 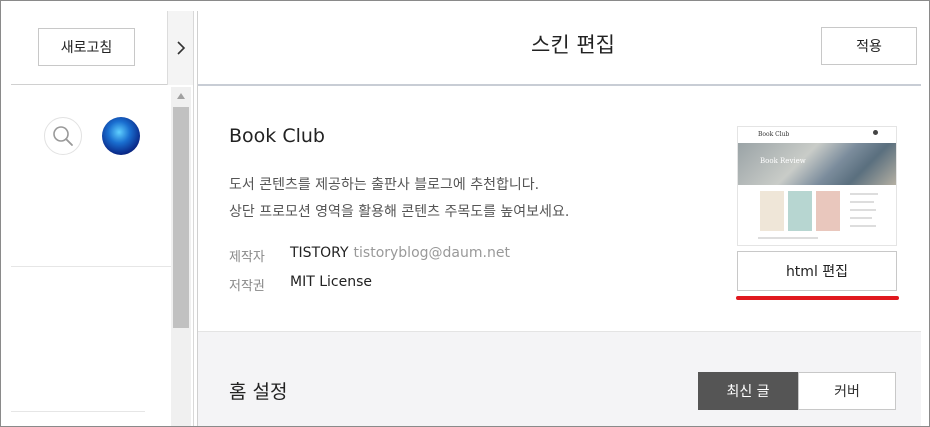 I want to click on license-value: MIT License, so click(x=331, y=282).